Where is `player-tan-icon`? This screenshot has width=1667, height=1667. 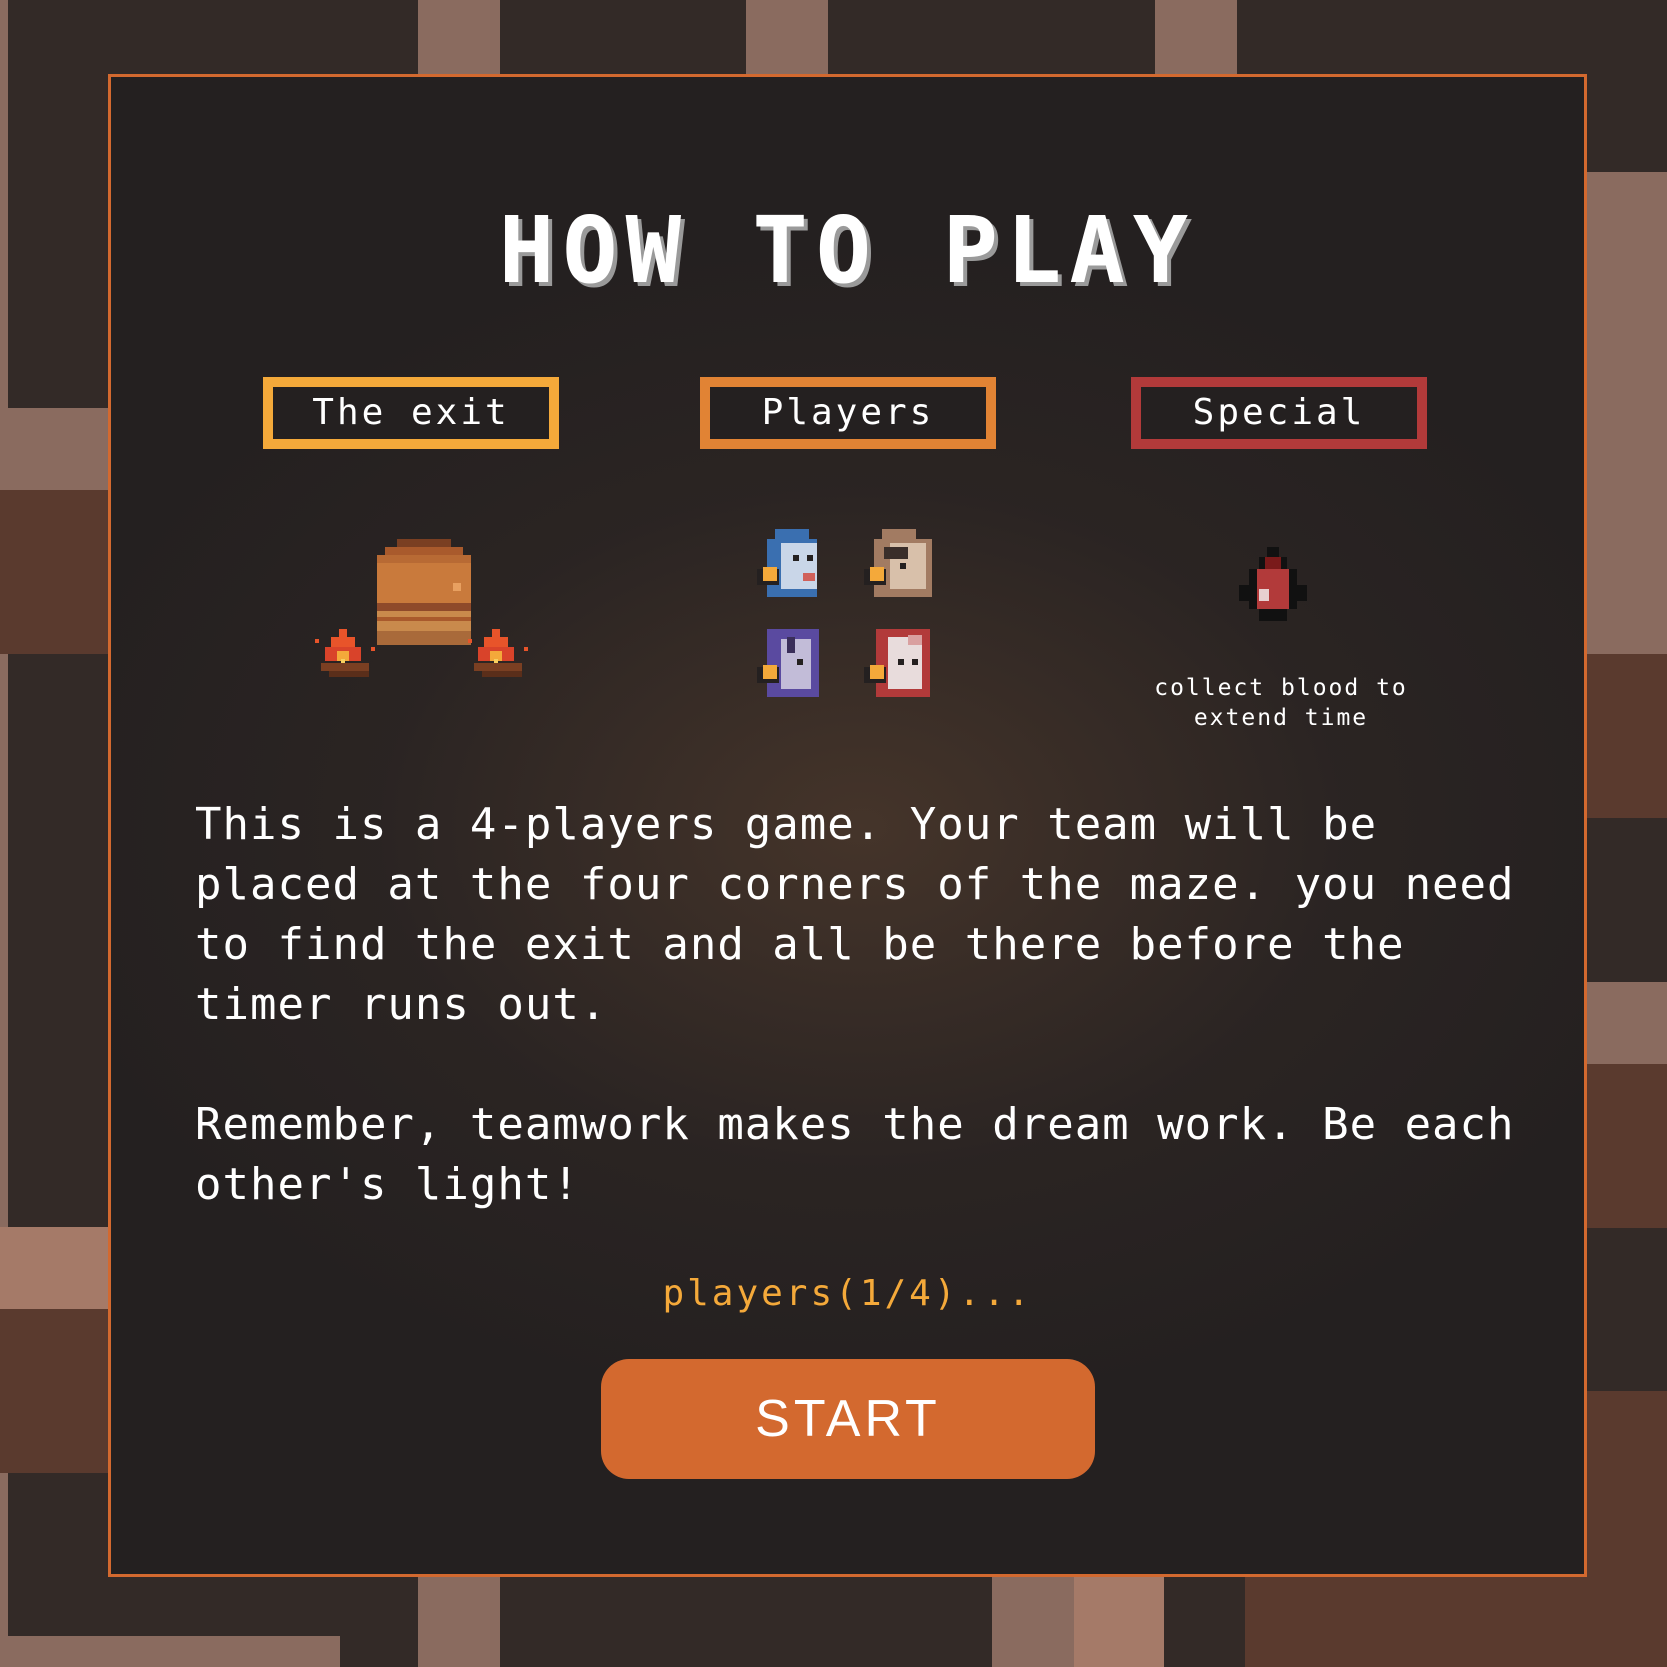
player-tan-icon is located at coordinates (898, 563).